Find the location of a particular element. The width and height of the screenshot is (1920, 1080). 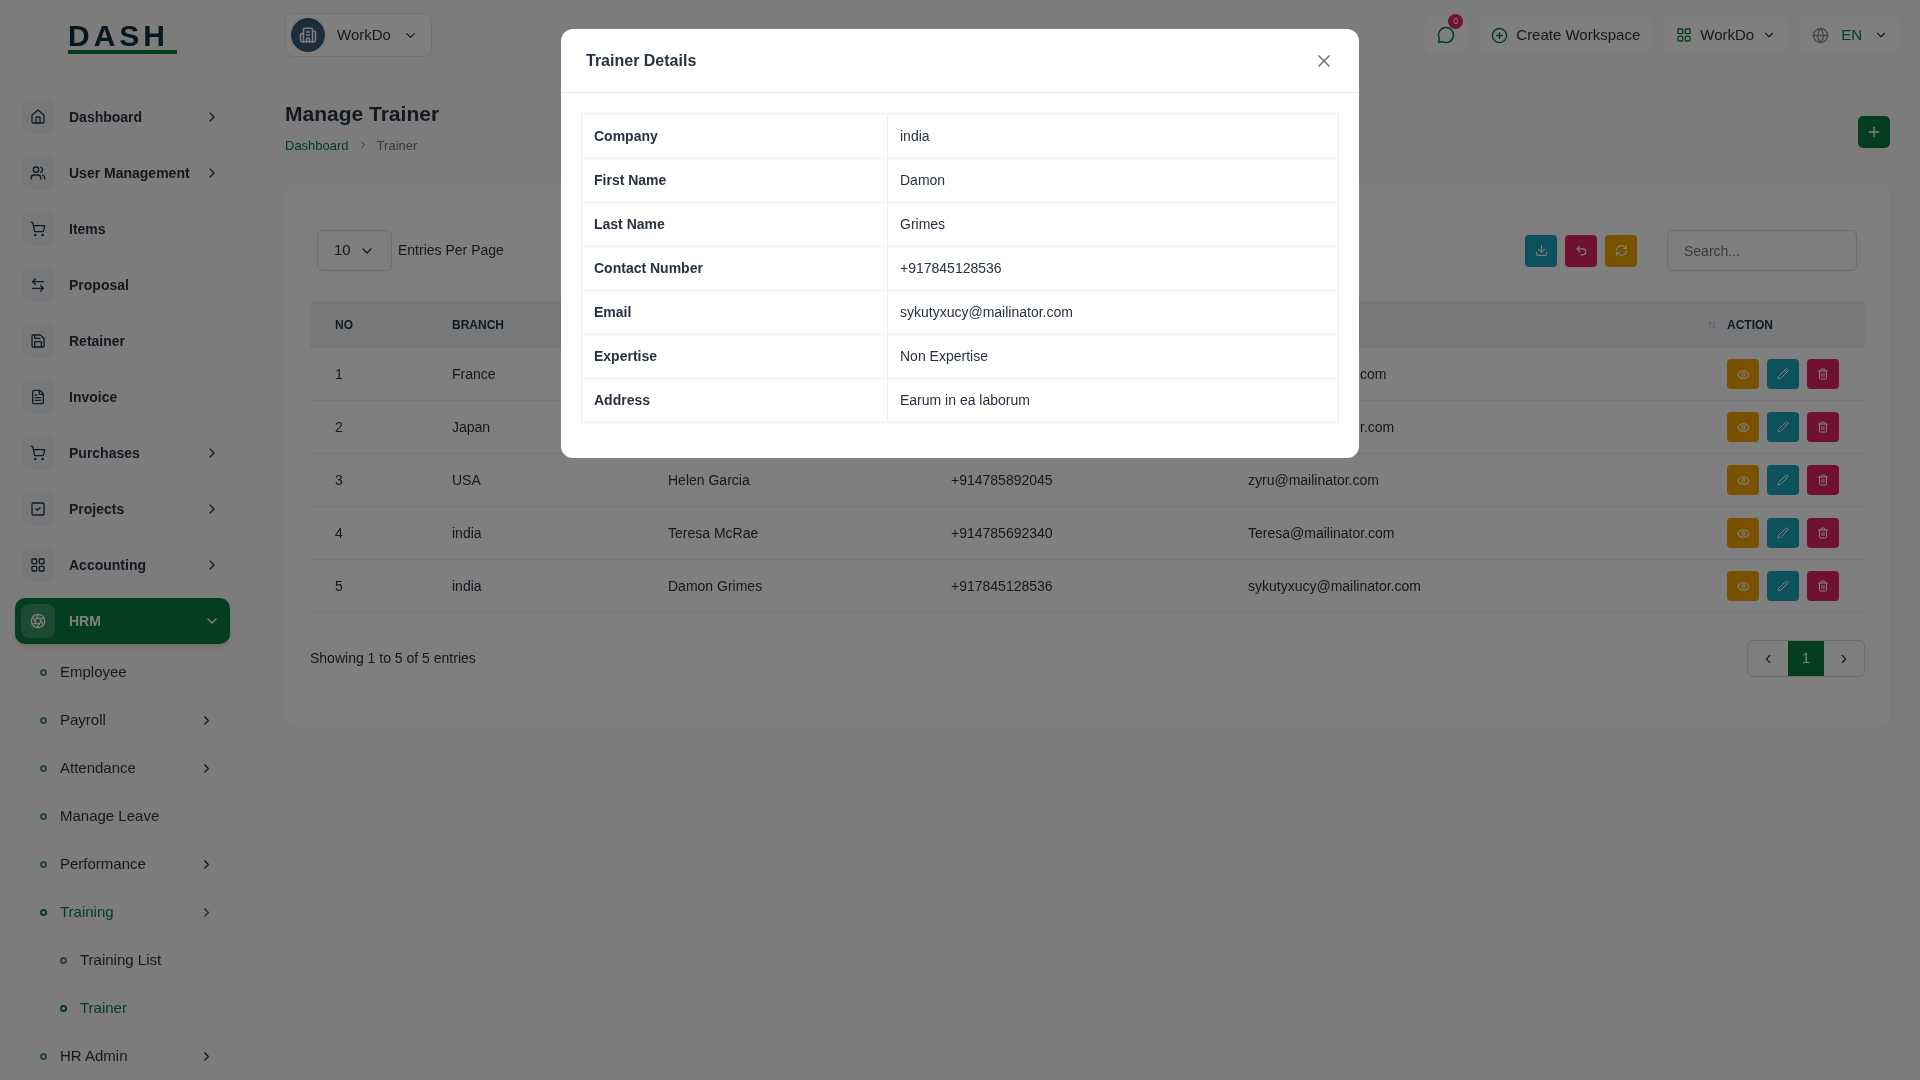

sidebar-item: Items is located at coordinates (122, 229).